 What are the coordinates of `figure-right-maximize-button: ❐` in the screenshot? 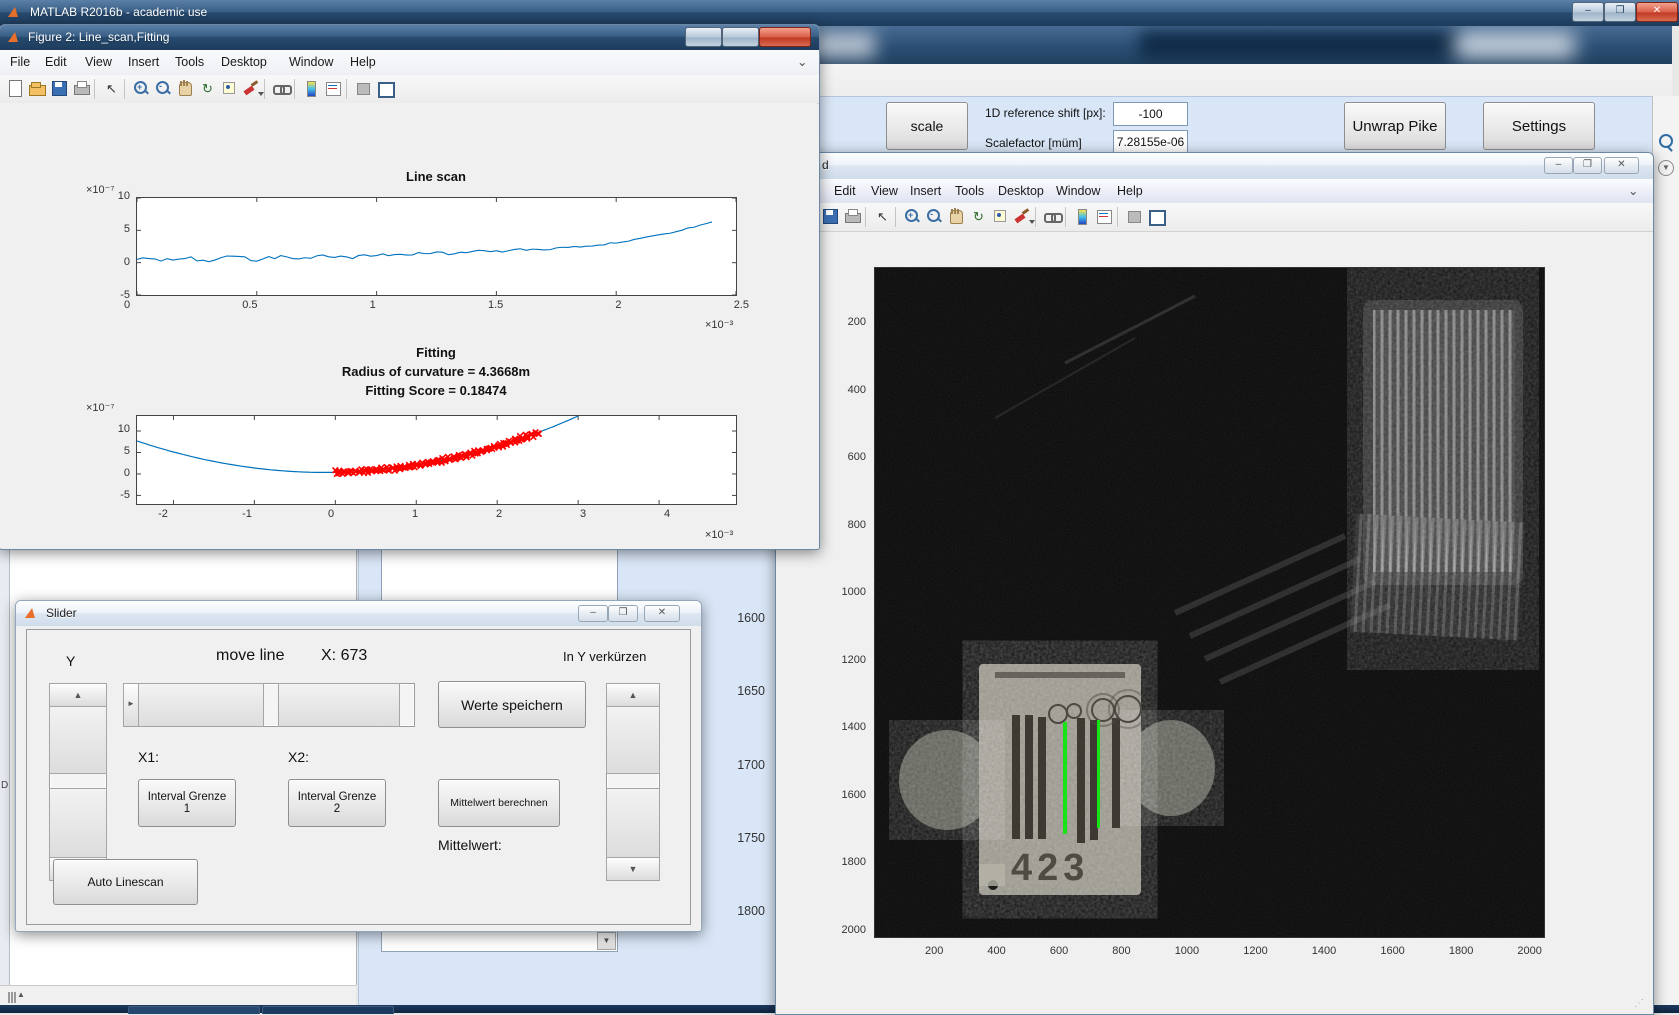 It's located at (1587, 165).